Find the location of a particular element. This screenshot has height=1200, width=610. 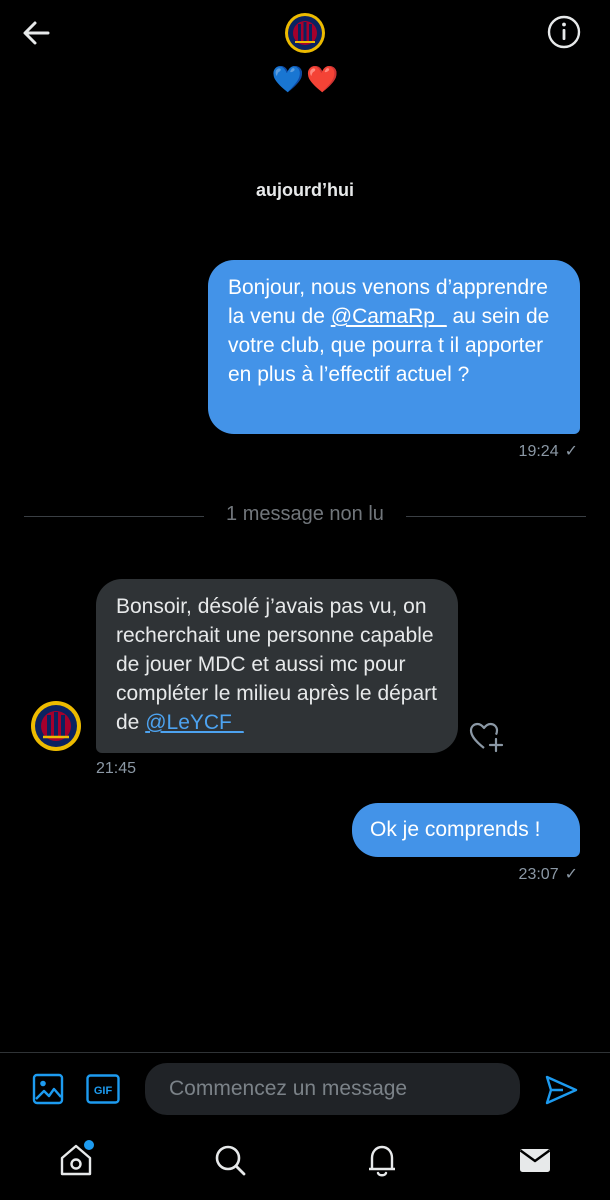

heart-plus-icon is located at coordinates (486, 737).